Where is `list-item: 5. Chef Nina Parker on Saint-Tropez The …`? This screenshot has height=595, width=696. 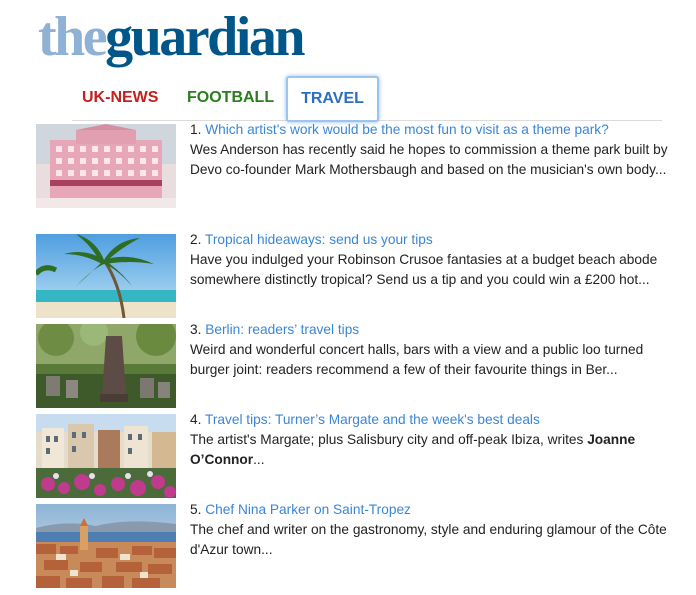
list-item: 5. Chef Nina Parker on Saint-Tropez The … is located at coordinates (351, 545).